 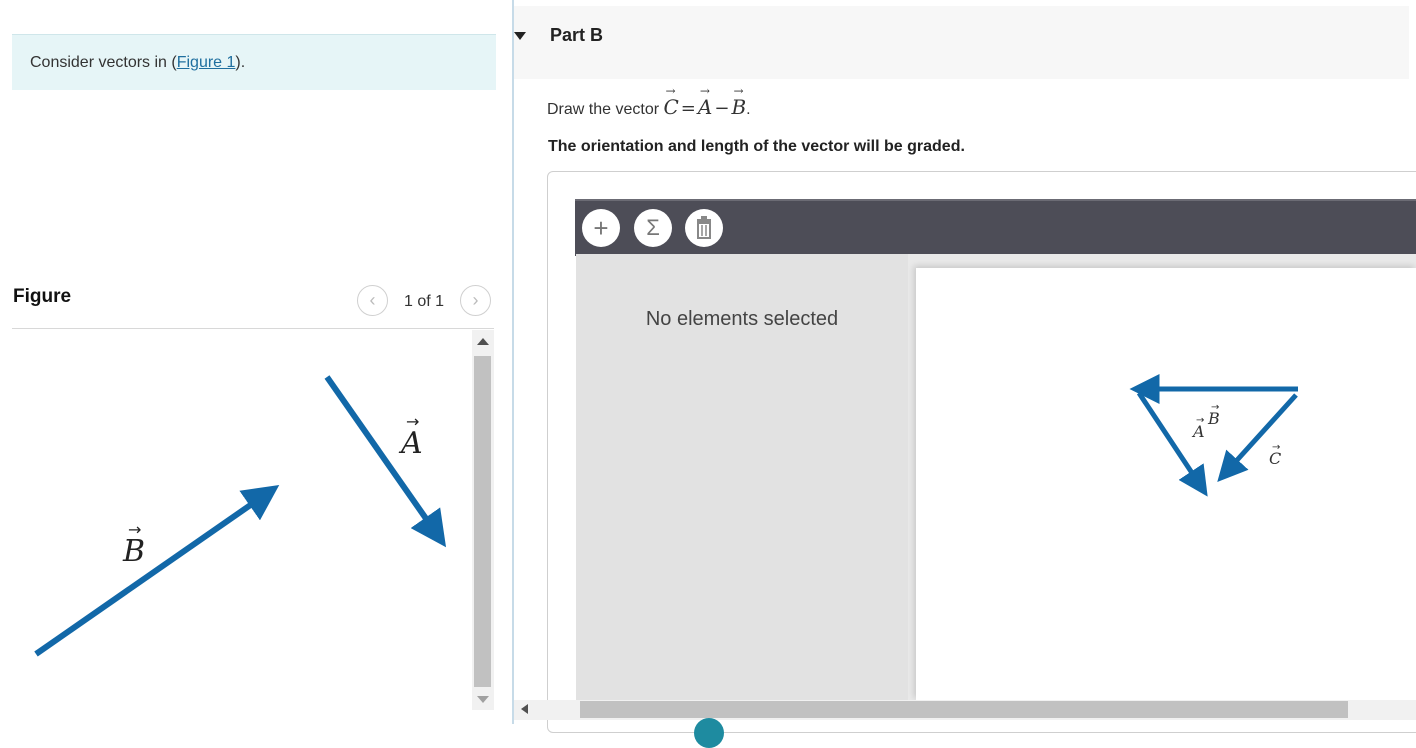 I want to click on canvas-vector-c, so click(x=1257, y=437).